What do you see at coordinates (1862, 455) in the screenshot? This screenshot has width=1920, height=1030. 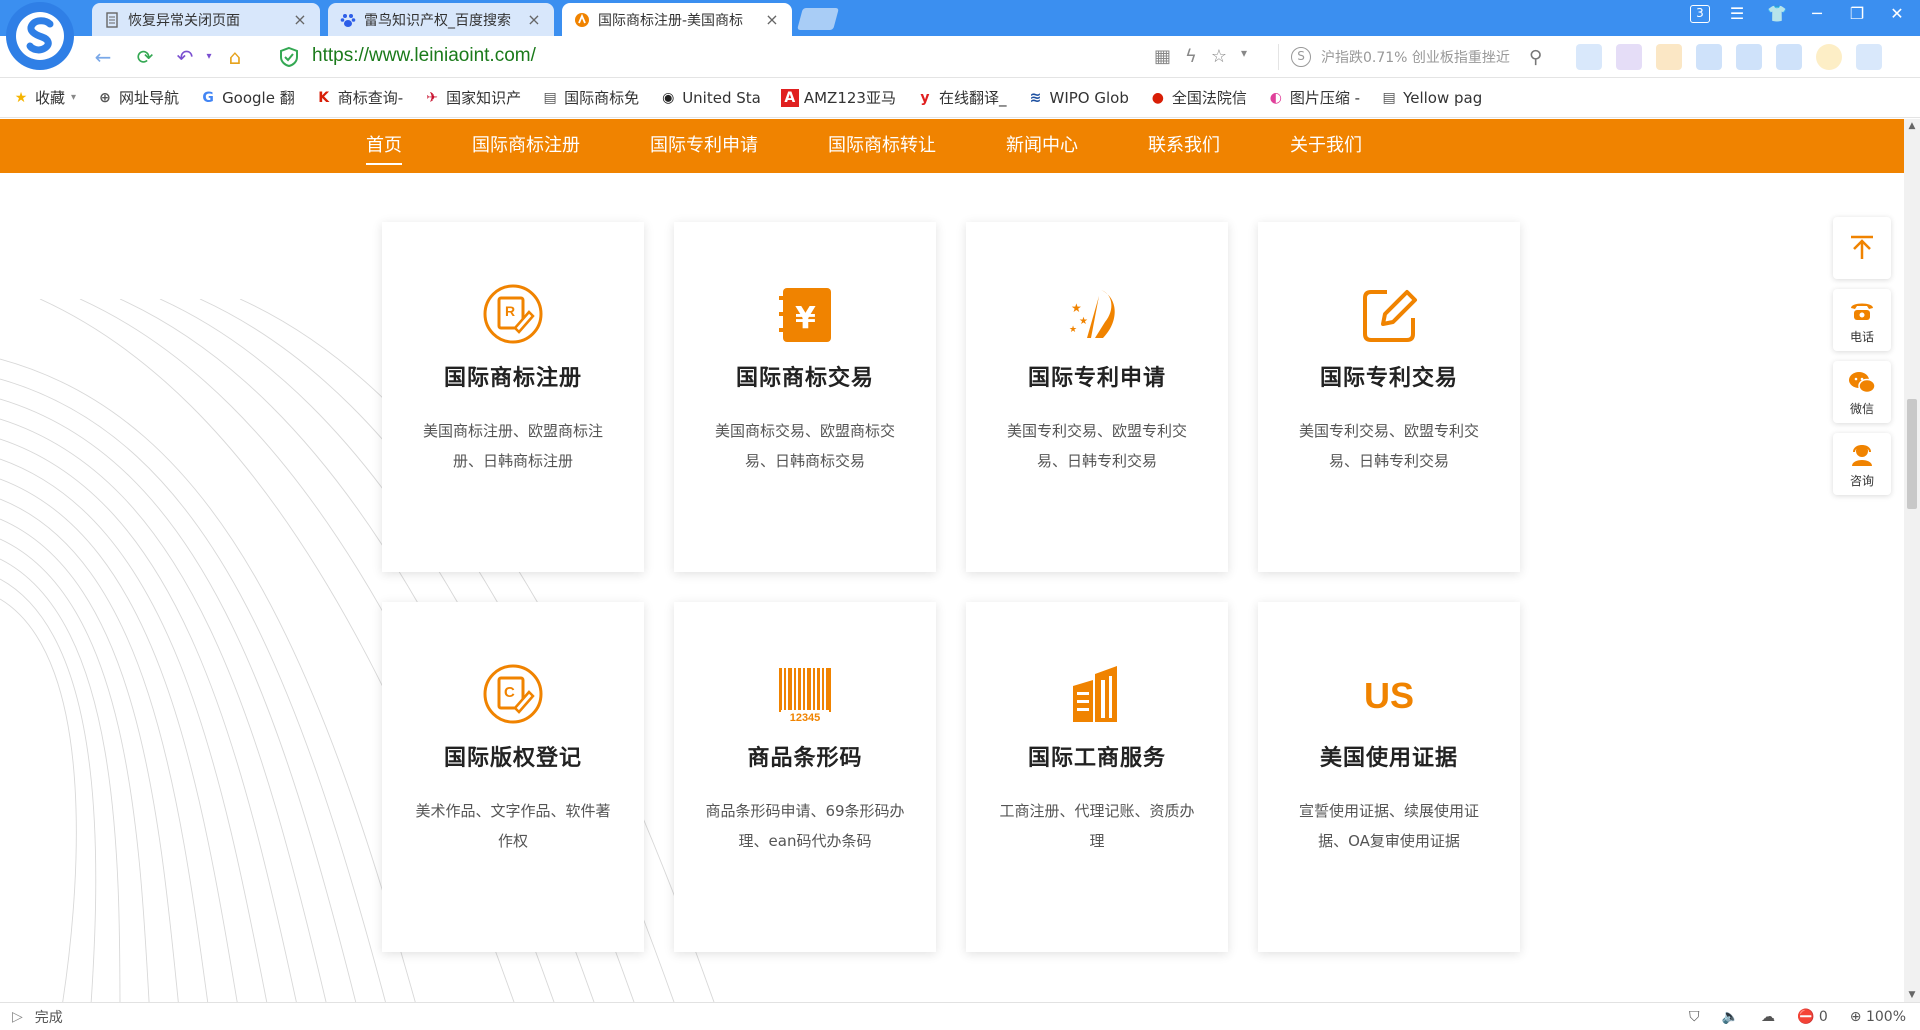 I see `consult-icon` at bounding box center [1862, 455].